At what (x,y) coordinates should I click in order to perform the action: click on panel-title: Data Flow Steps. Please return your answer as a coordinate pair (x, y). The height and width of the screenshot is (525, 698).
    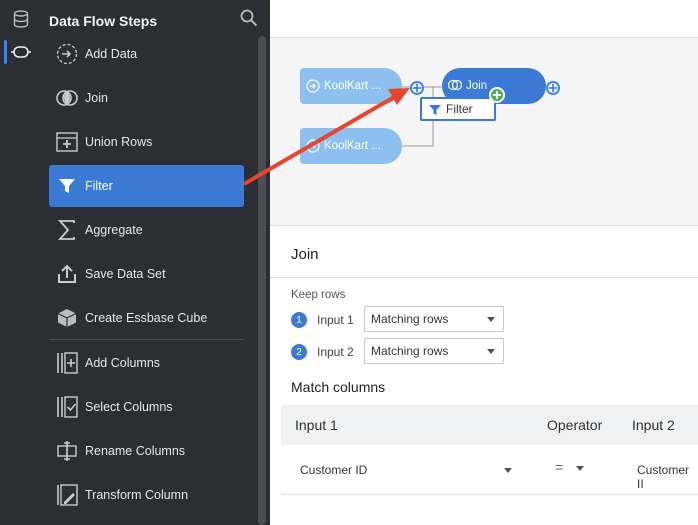
    Looking at the image, I should click on (103, 21).